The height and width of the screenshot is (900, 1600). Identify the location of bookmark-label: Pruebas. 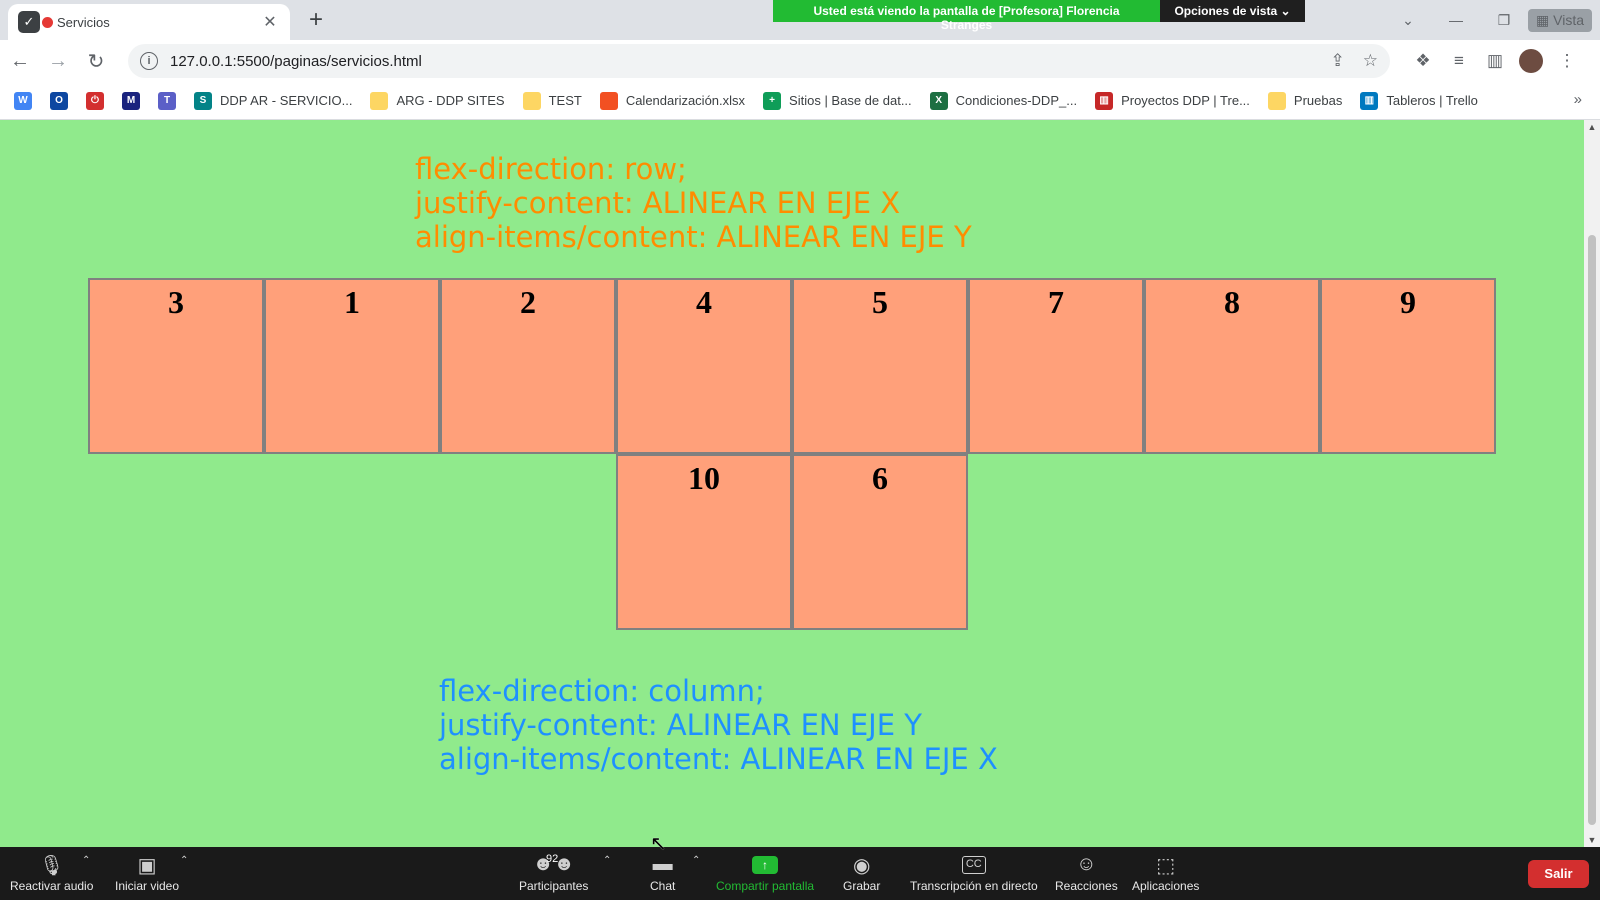
(1318, 100).